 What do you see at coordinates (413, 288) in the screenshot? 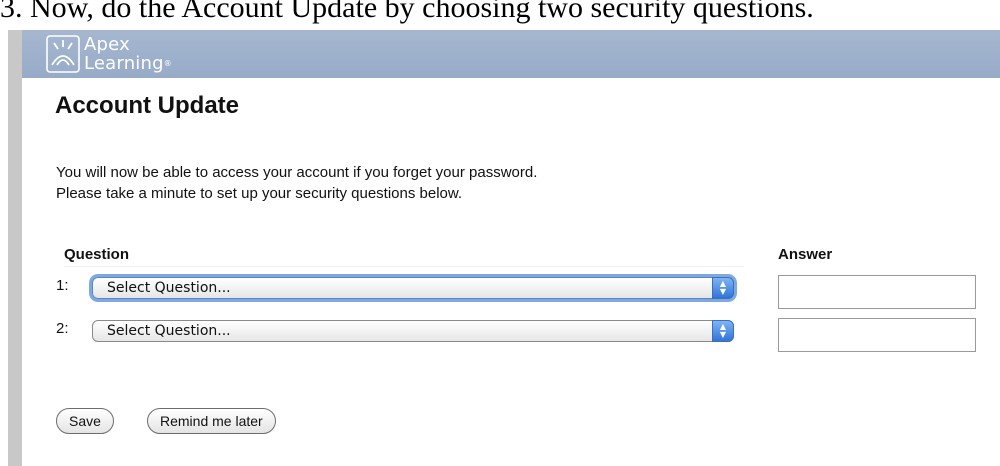
I see `question-select-1: Select Question... ▲ ▼` at bounding box center [413, 288].